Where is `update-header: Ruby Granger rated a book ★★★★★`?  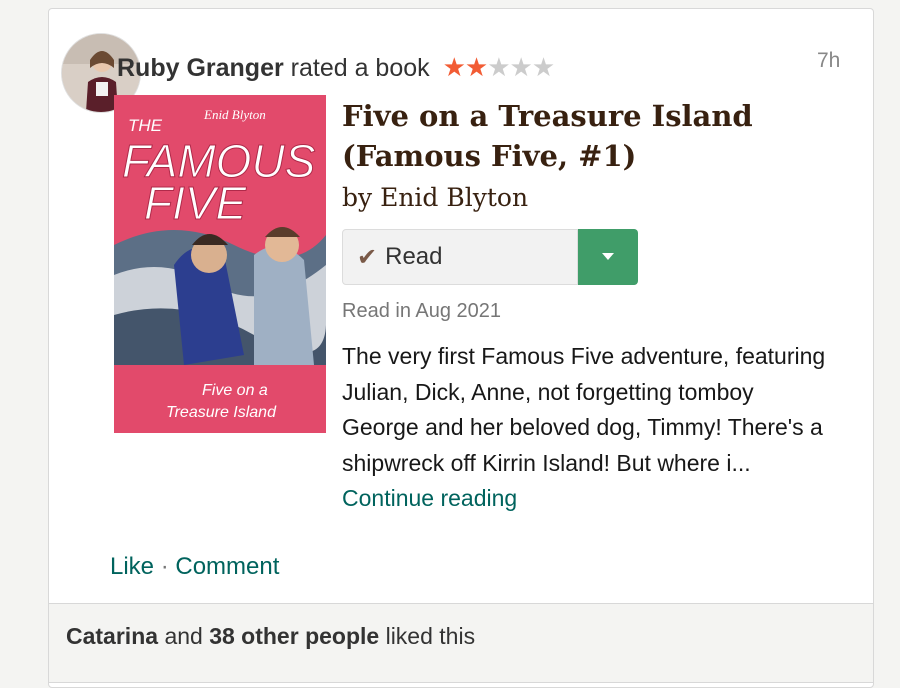 update-header: Ruby Granger rated a book ★★★★★ is located at coordinates (336, 67).